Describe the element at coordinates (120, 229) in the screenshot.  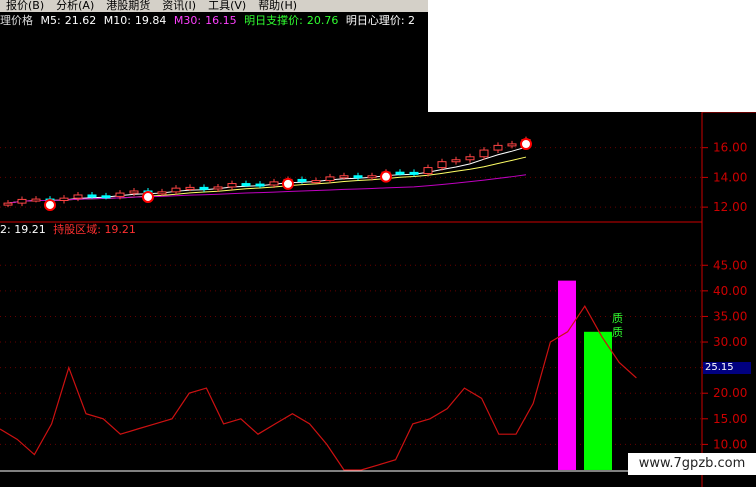
I see `ind-value2: 19.21` at that location.